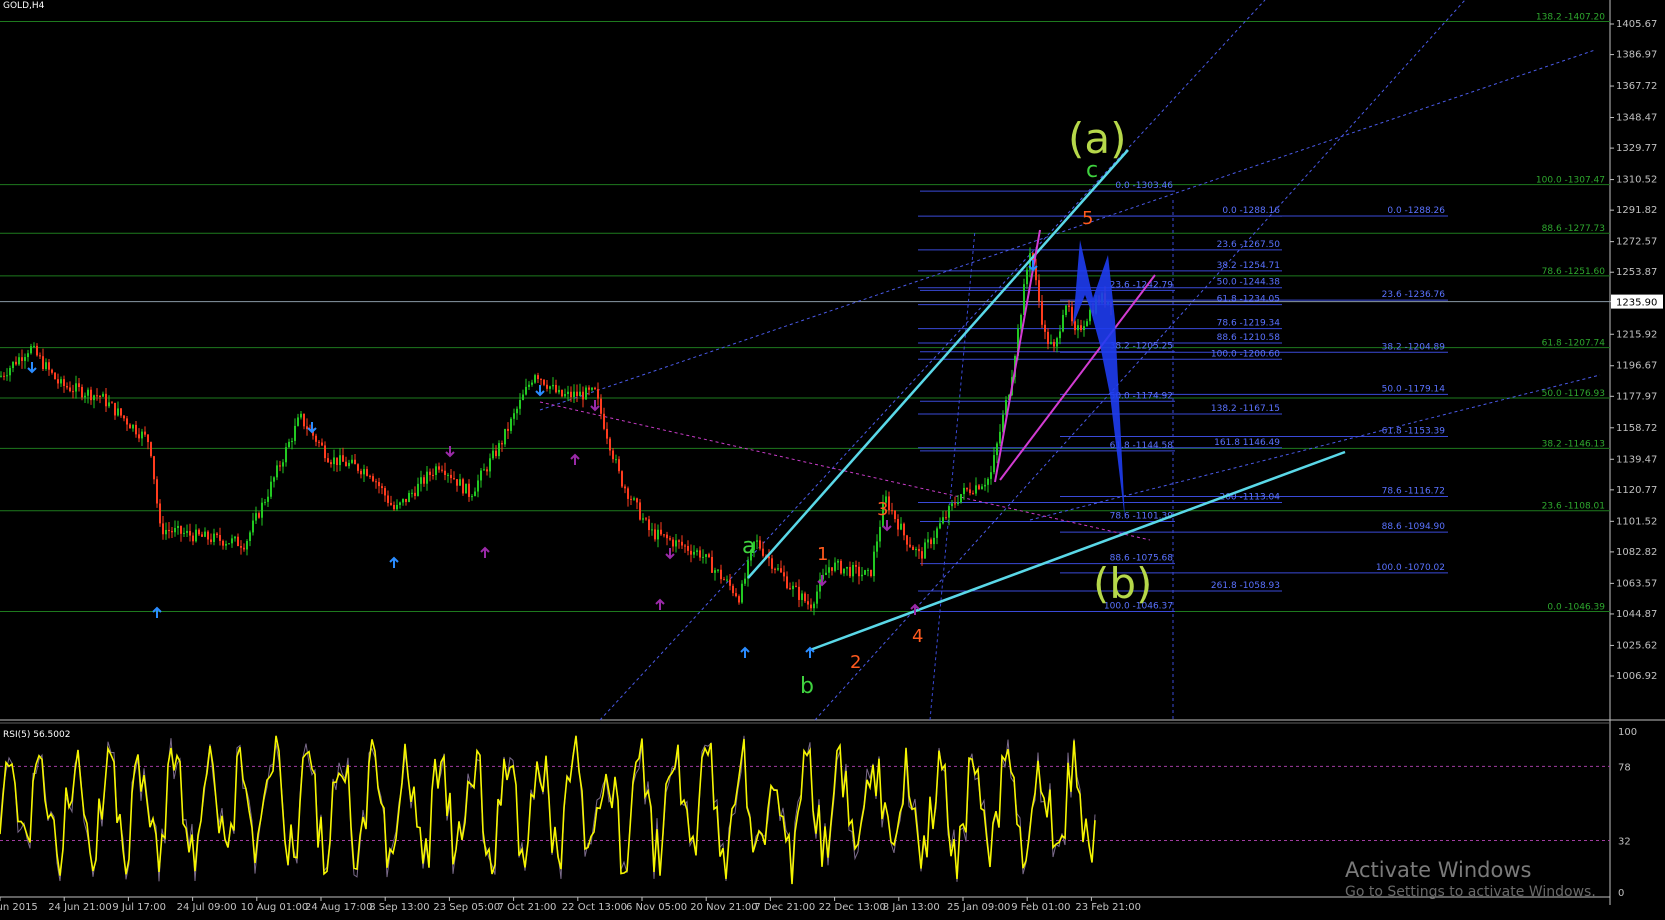 Image resolution: width=1665 pixels, height=920 pixels. What do you see at coordinates (1414, 389) in the screenshot?
I see `fib-right-level-label: 50.0 -1179.14` at bounding box center [1414, 389].